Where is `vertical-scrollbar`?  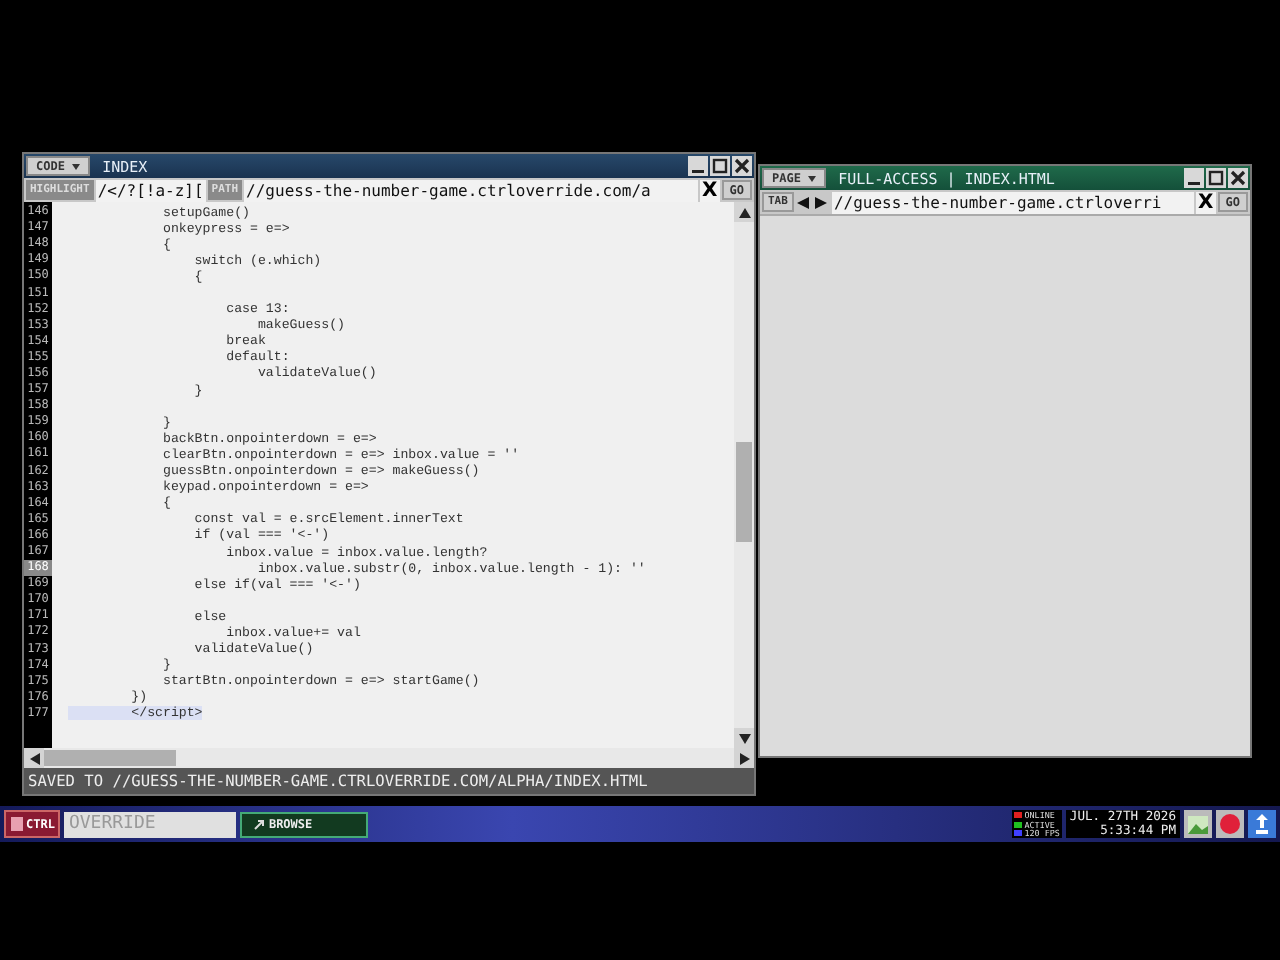 vertical-scrollbar is located at coordinates (744, 475).